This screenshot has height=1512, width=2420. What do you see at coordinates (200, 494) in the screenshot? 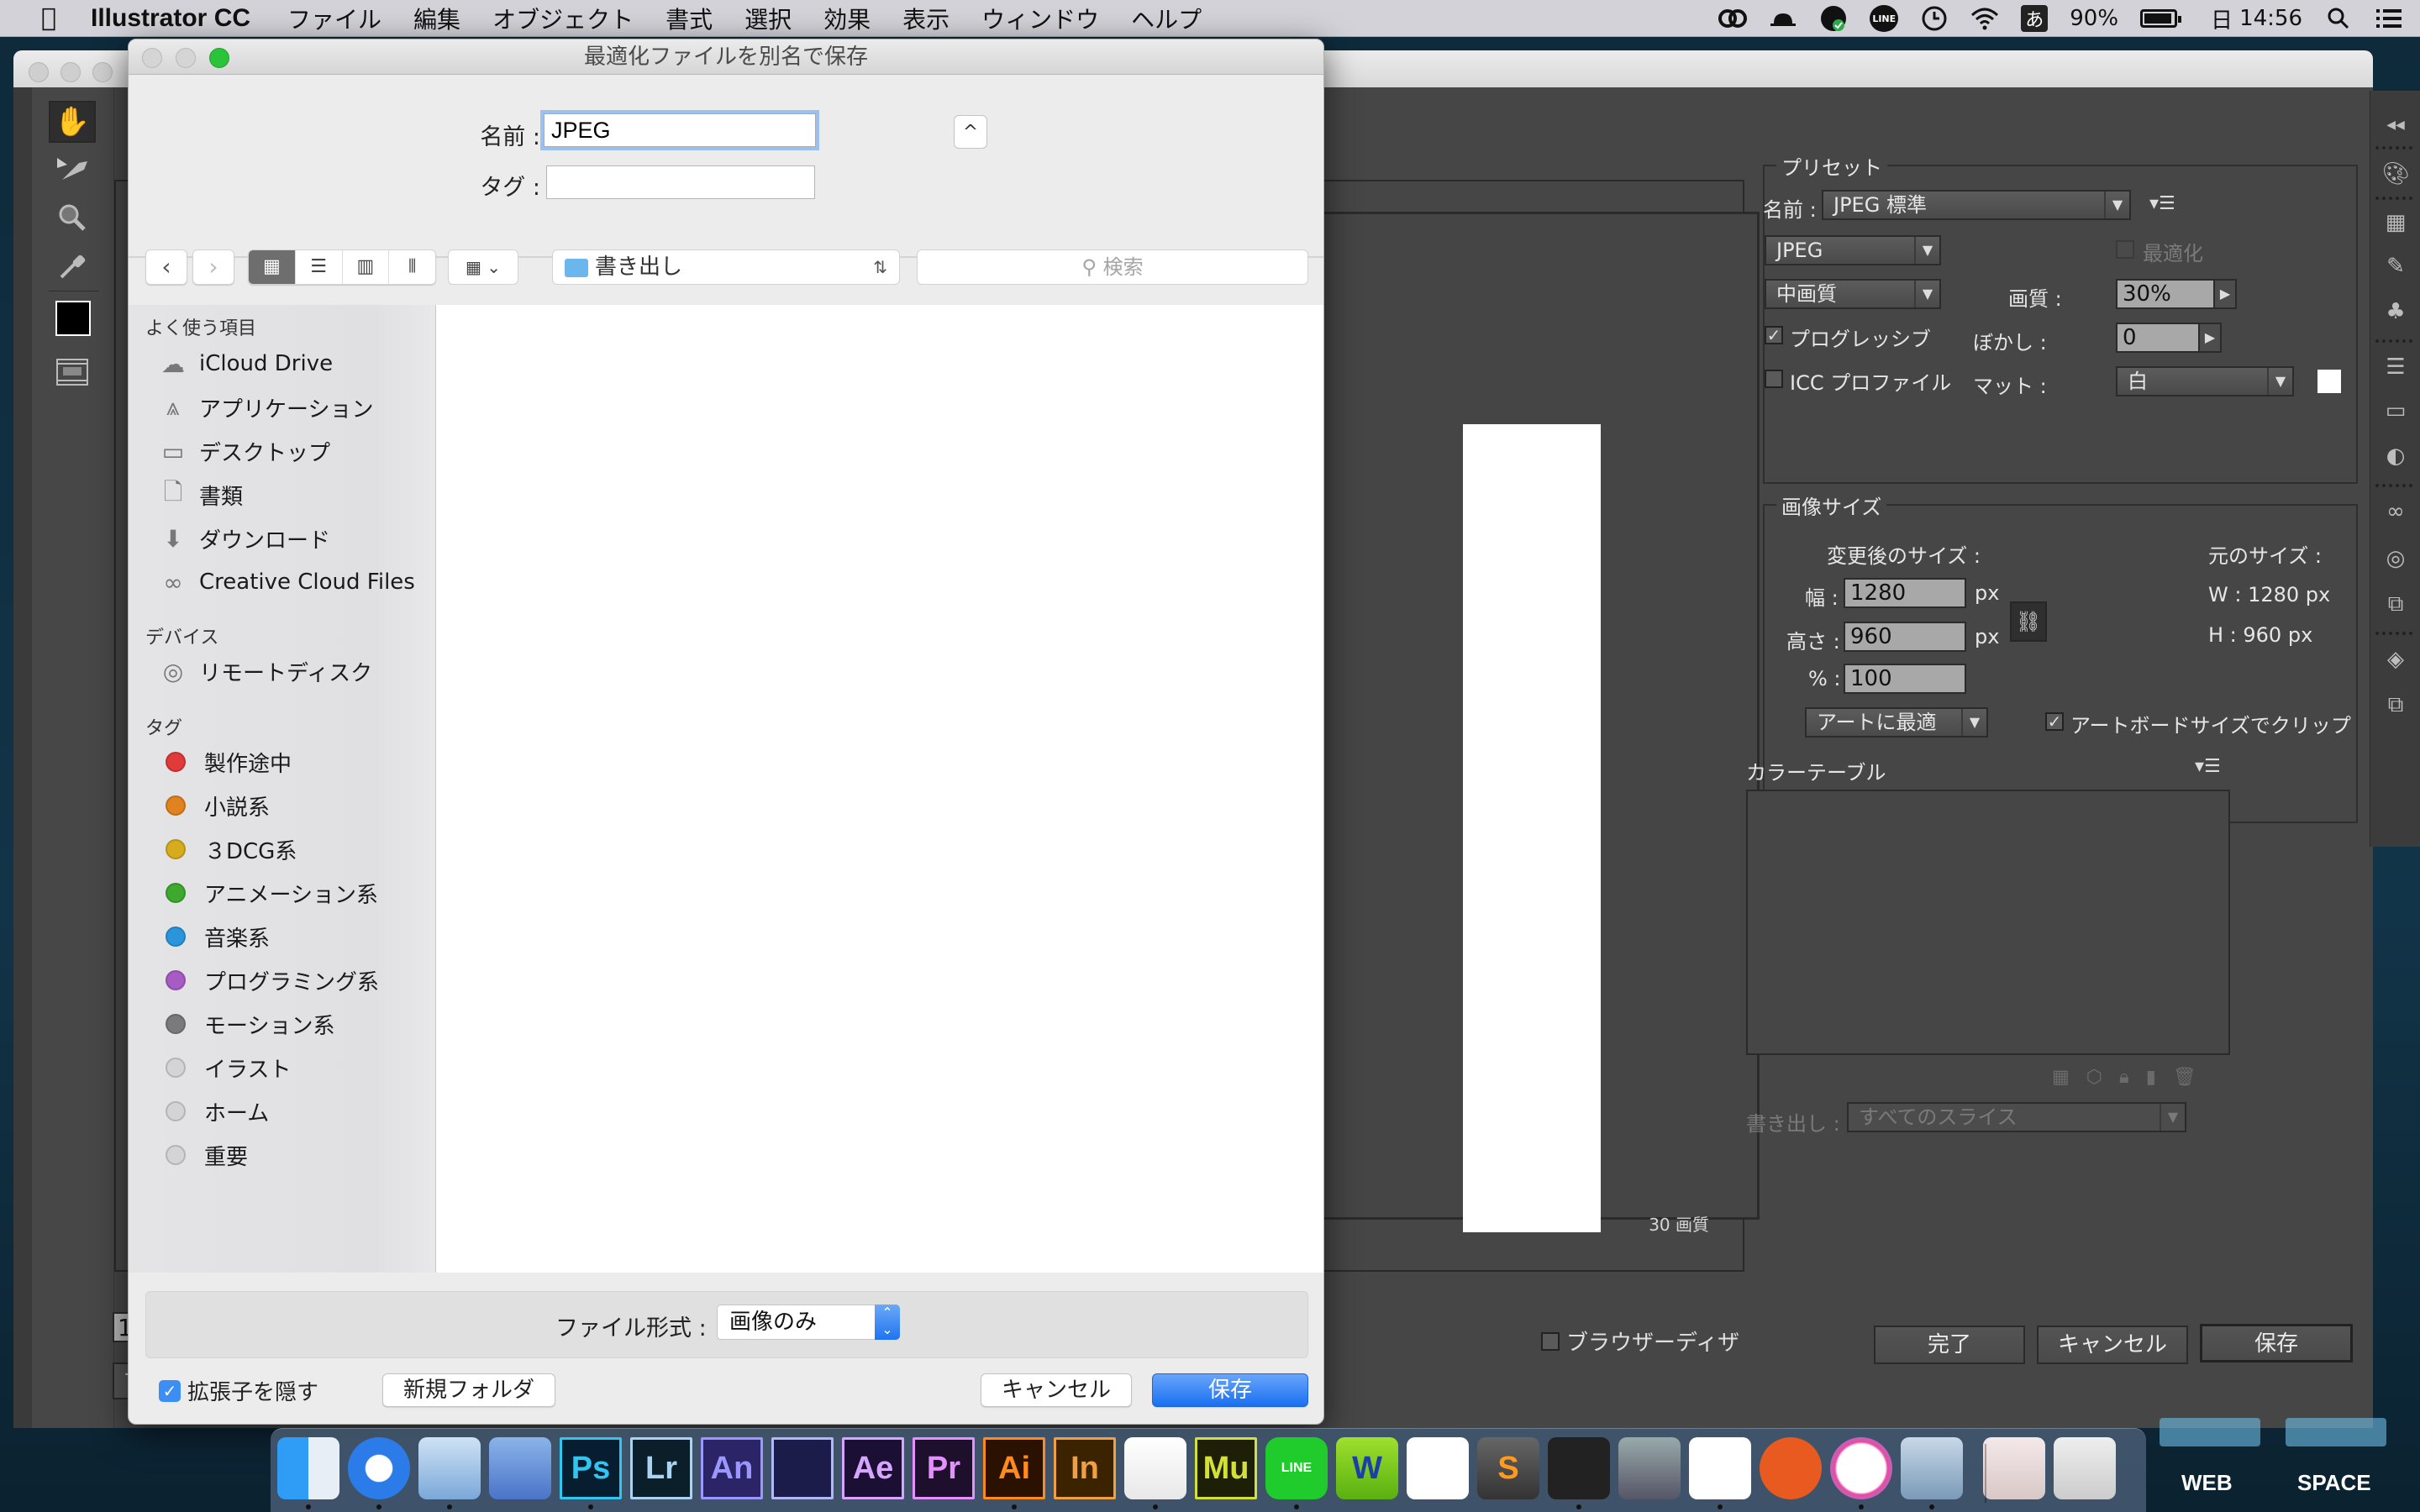
I see `sidebar-item-documents: 🗋 書類` at bounding box center [200, 494].